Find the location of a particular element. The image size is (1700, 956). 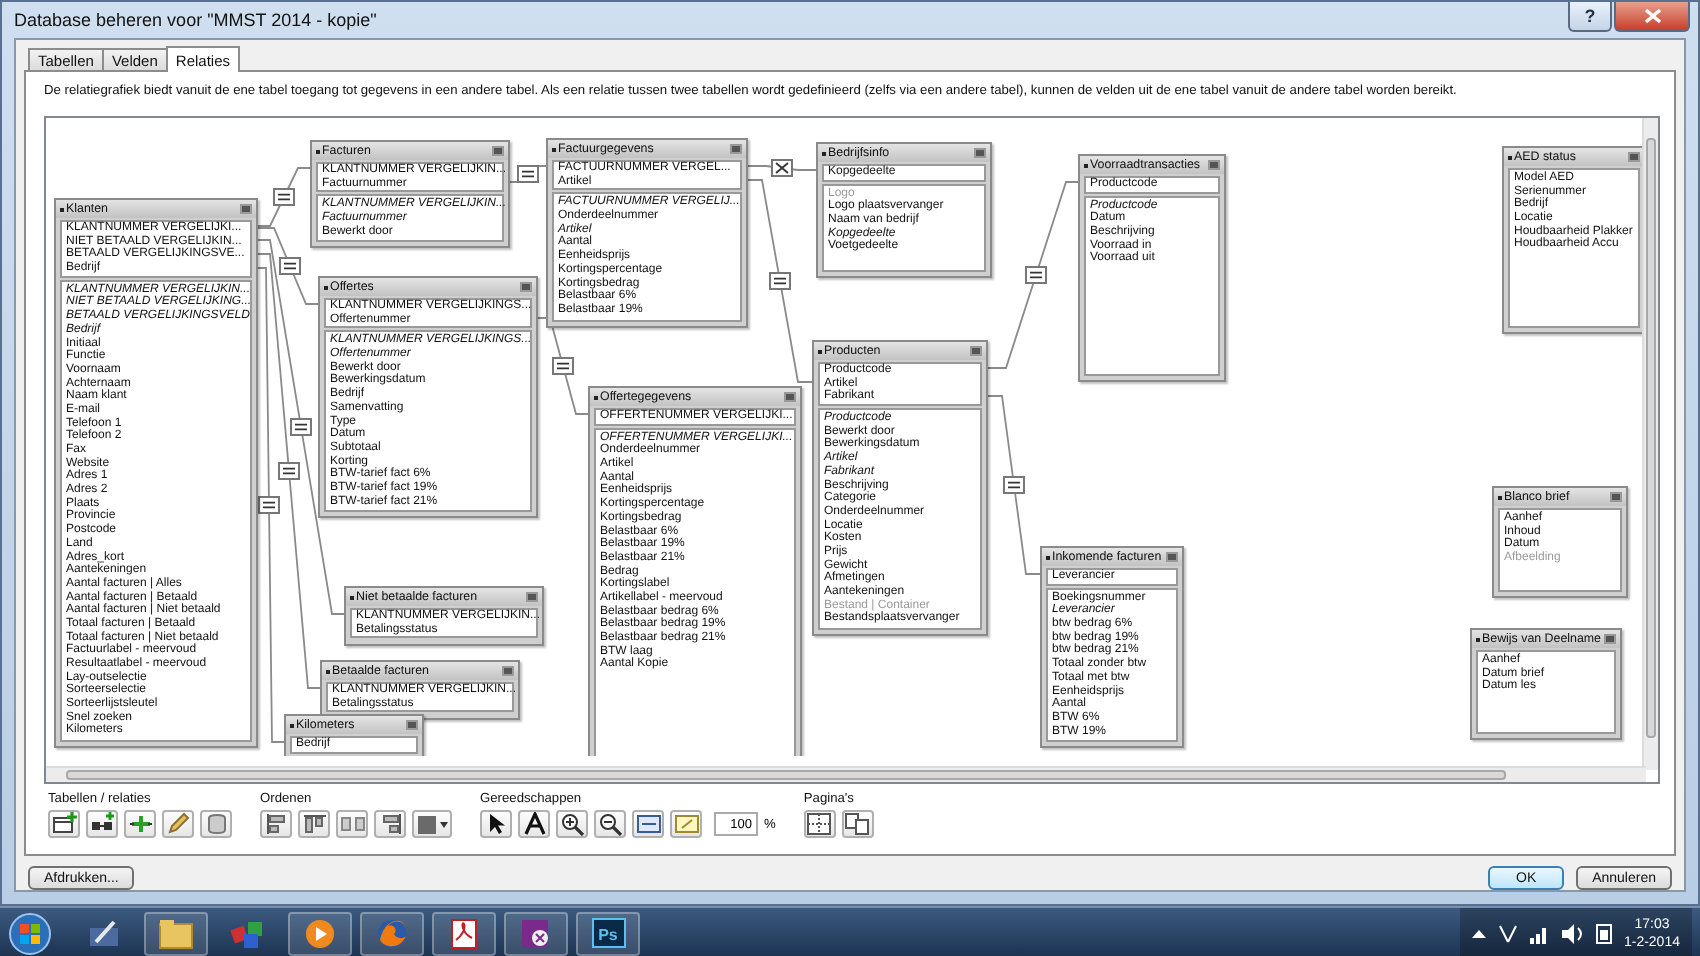

signal-bars-icon is located at coordinates (1539, 933).